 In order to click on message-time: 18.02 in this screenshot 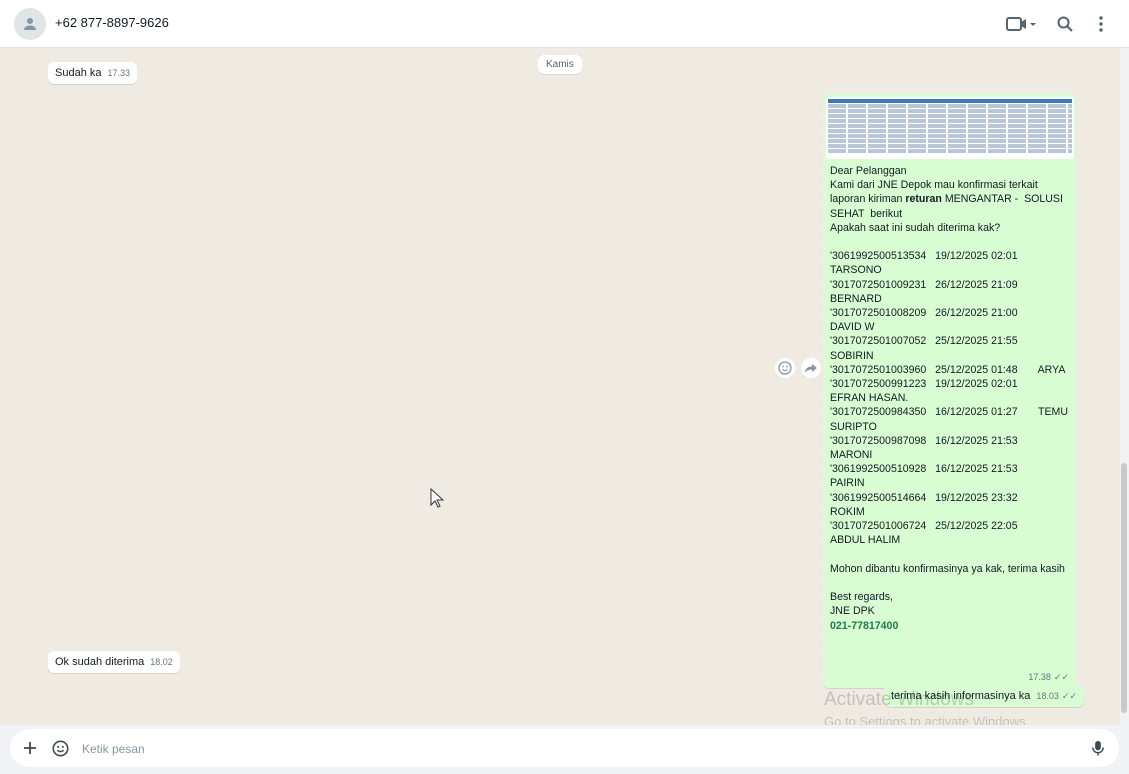, I will do `click(161, 662)`.